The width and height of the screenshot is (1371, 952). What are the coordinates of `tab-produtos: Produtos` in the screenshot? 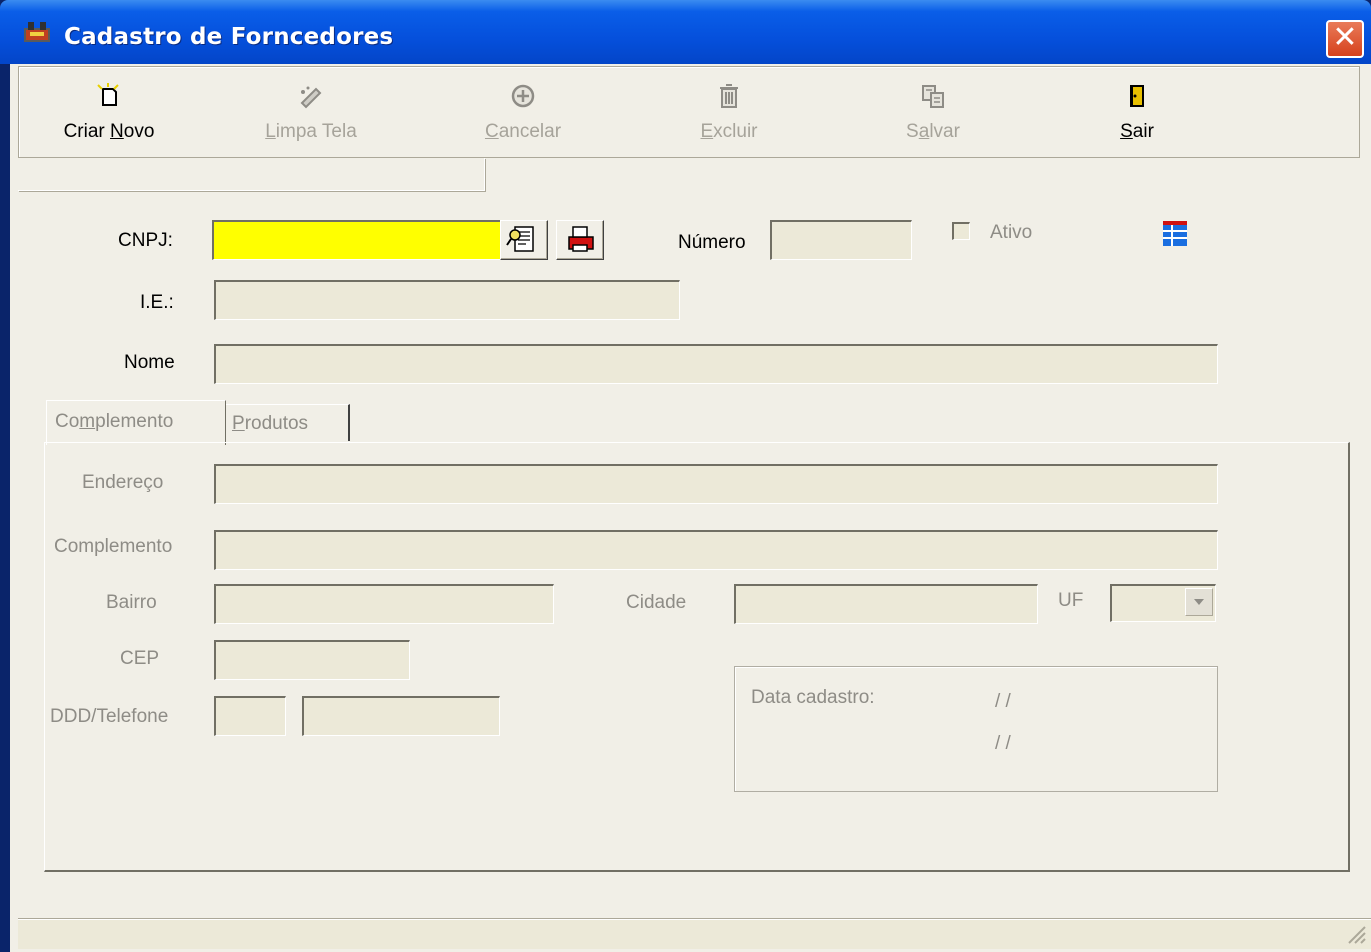 It's located at (288, 422).